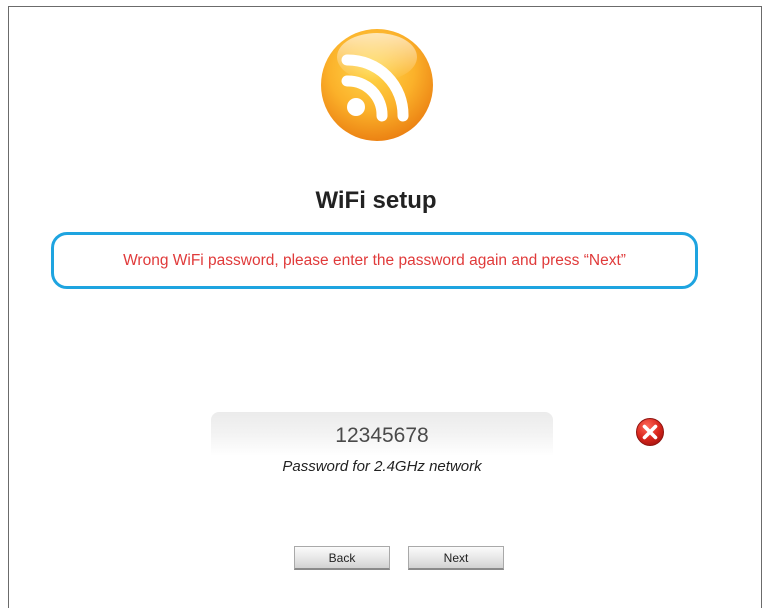  Describe the element at coordinates (456, 558) in the screenshot. I see `next-button: Next` at that location.